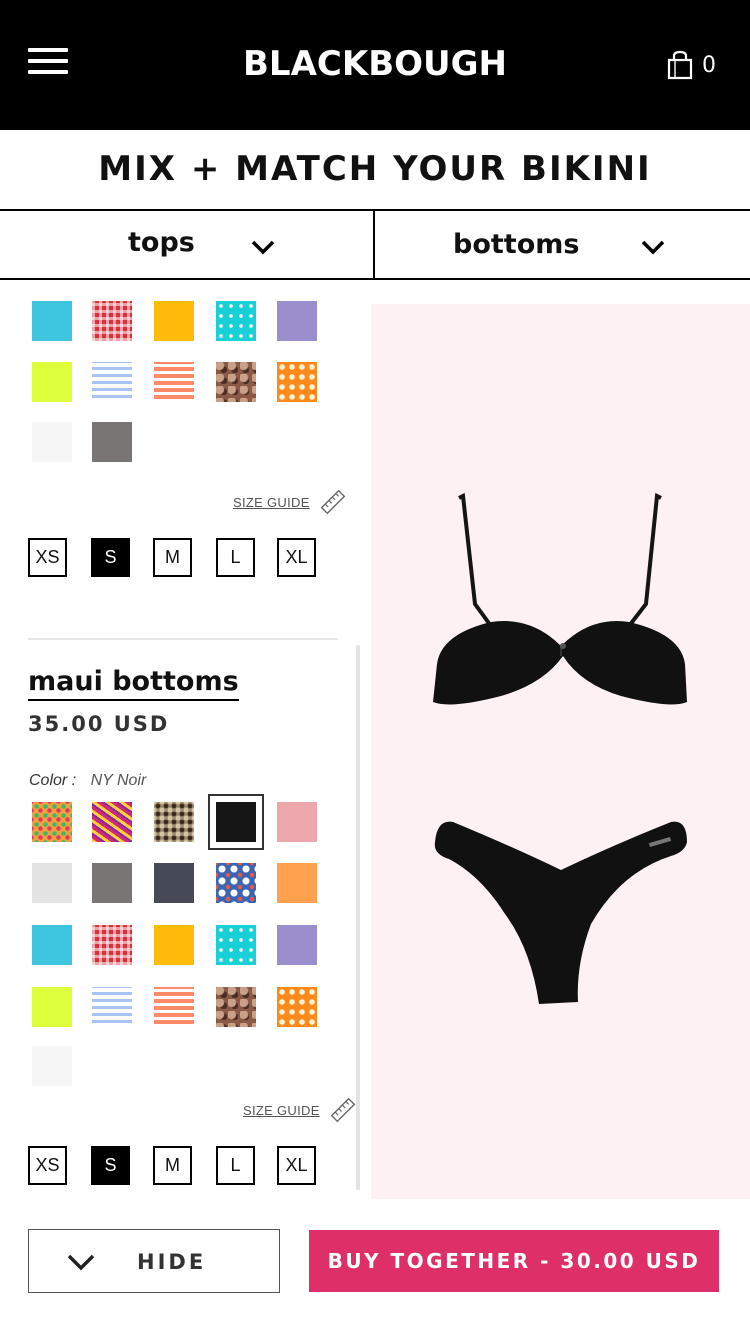  I want to click on swatch-tropical-leaf, so click(236, 883).